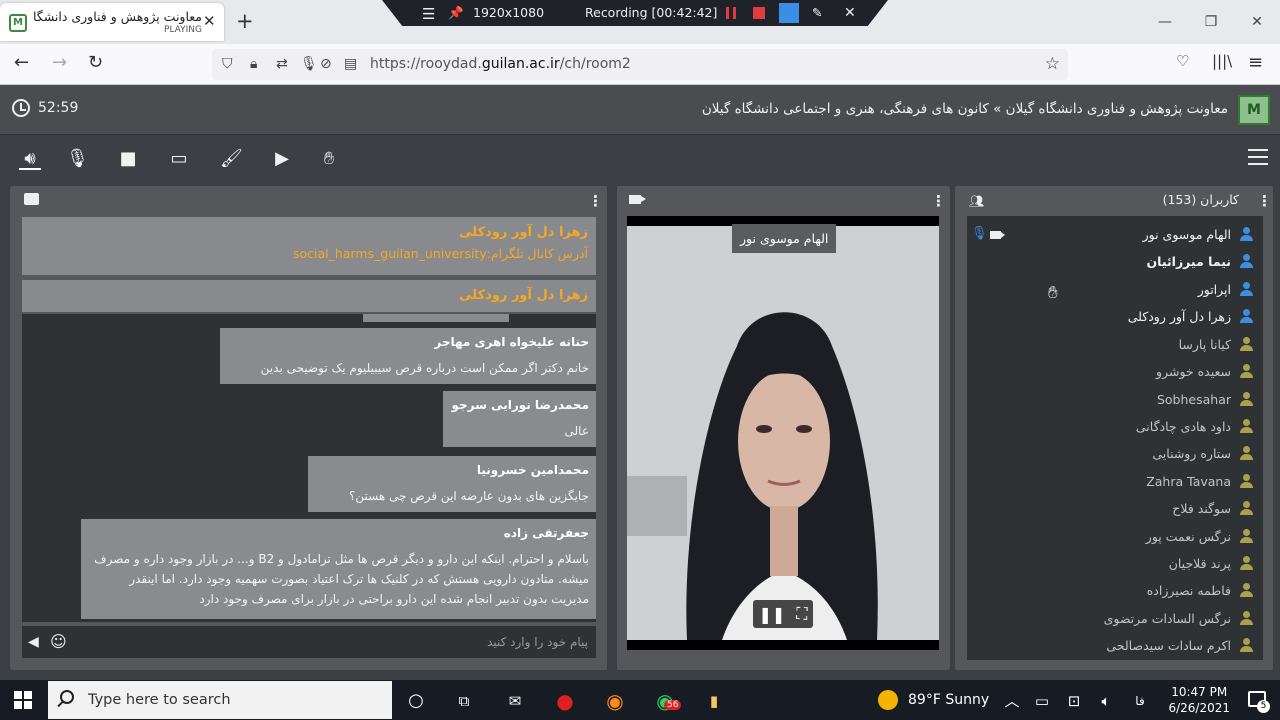  Describe the element at coordinates (565, 701) in the screenshot. I see `screen-recorder-icon: ●` at that location.